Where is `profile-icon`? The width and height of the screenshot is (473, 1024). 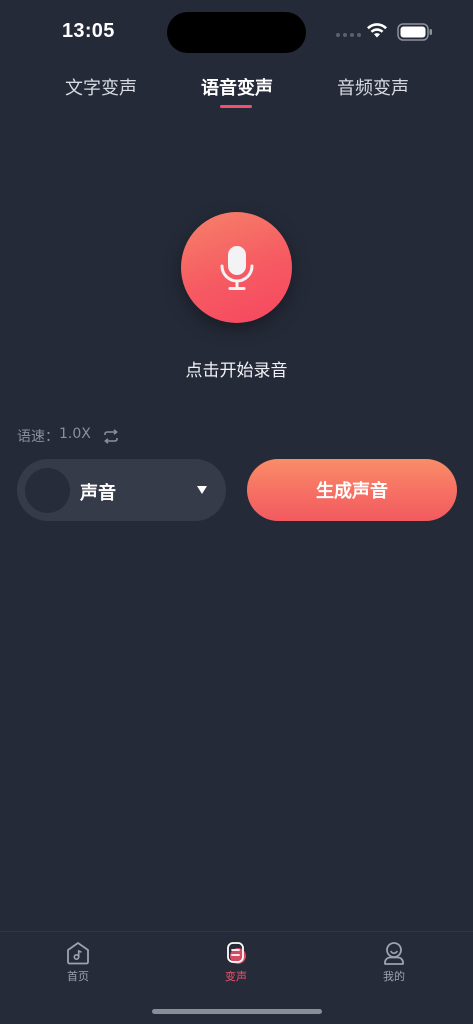 profile-icon is located at coordinates (394, 953).